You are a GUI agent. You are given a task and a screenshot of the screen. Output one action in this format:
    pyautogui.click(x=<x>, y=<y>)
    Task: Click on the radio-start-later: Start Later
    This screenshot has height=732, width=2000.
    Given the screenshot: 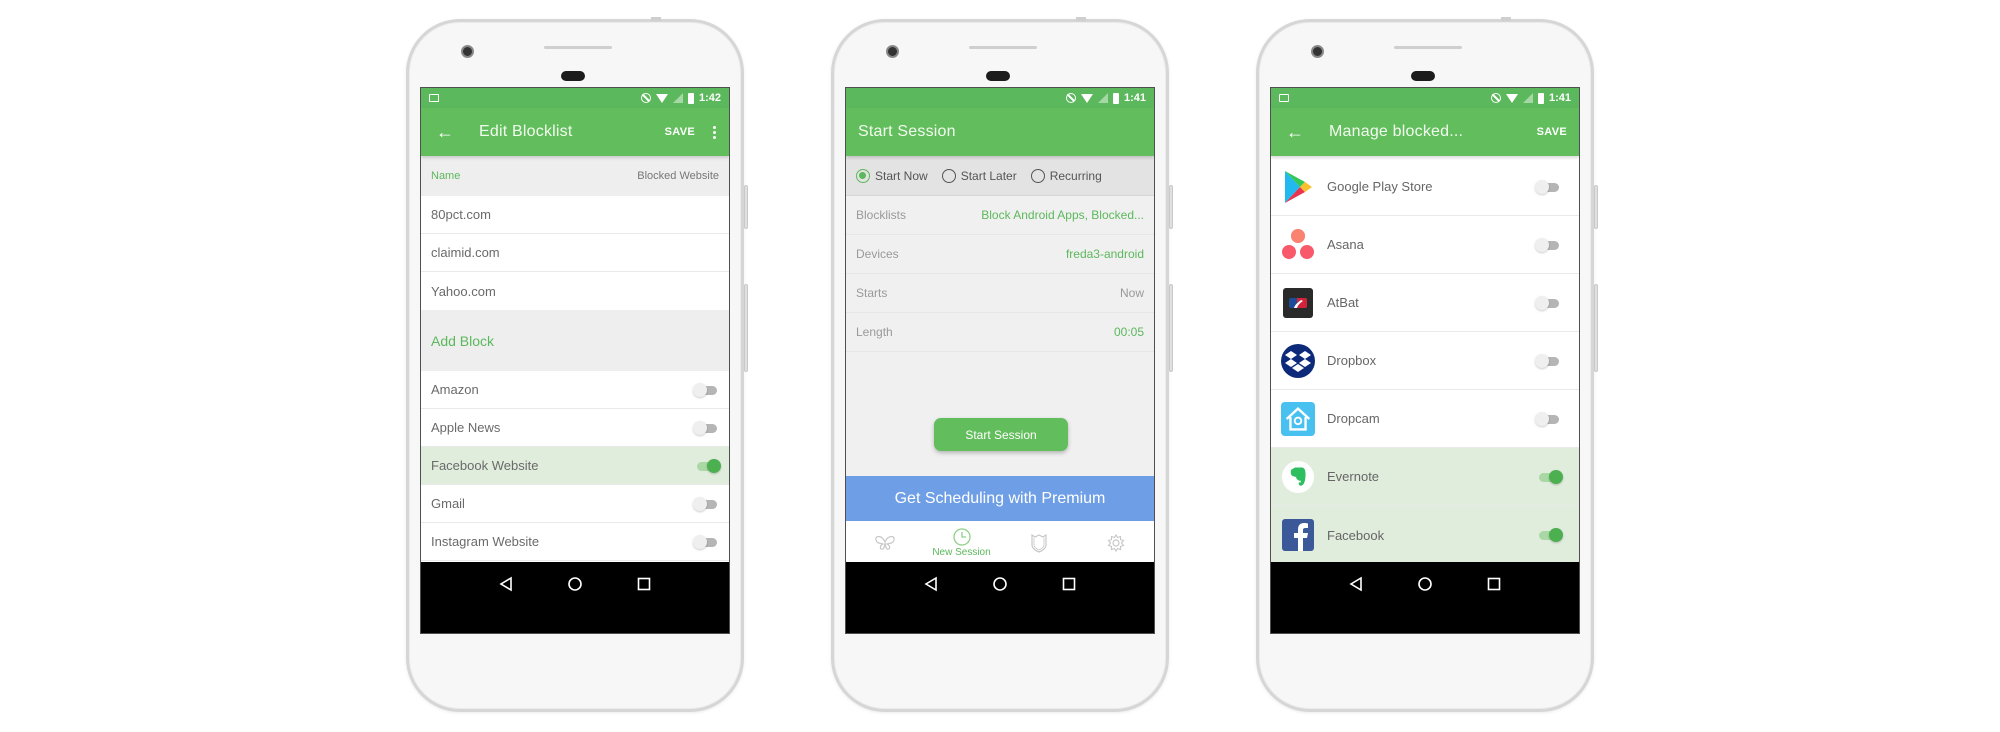 What is the action you would take?
    pyautogui.click(x=979, y=175)
    